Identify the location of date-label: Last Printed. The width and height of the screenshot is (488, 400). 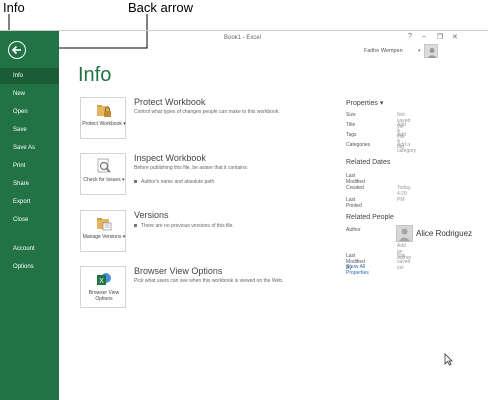
(354, 203).